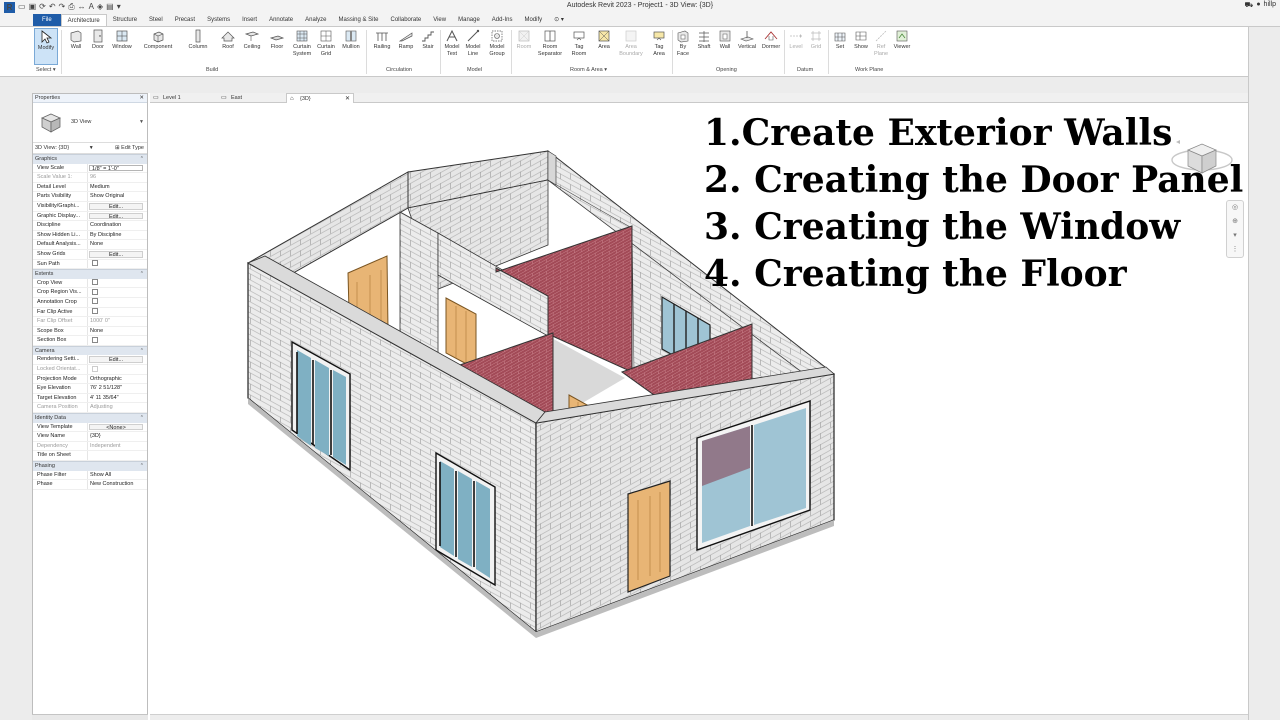  Describe the element at coordinates (805, 70) in the screenshot. I see `datum-panel-label: Datum` at that location.